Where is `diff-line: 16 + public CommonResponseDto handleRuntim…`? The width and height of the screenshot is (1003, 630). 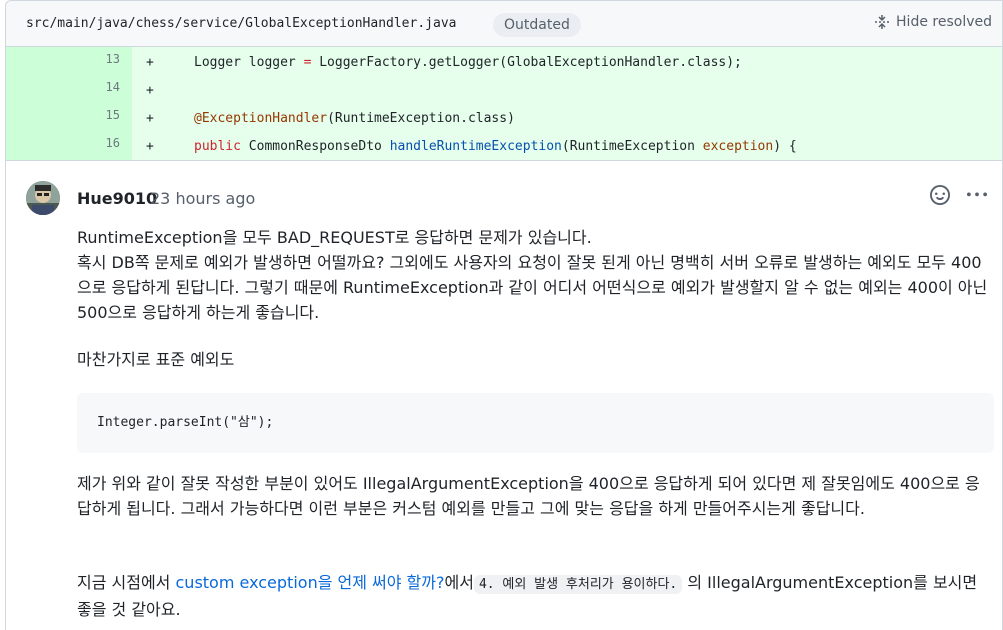 diff-line: 16 + public CommonResponseDto handleRuntim… is located at coordinates (504, 145).